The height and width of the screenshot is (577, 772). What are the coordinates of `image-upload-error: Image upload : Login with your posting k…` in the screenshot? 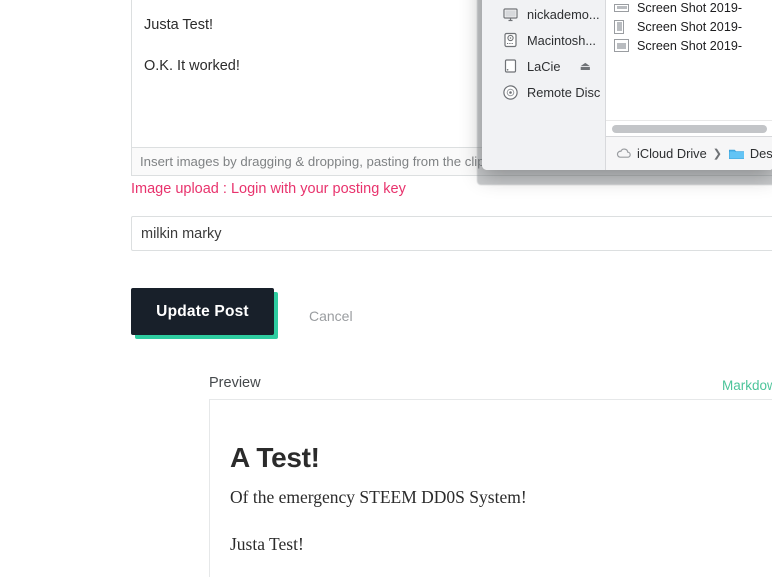 It's located at (268, 189).